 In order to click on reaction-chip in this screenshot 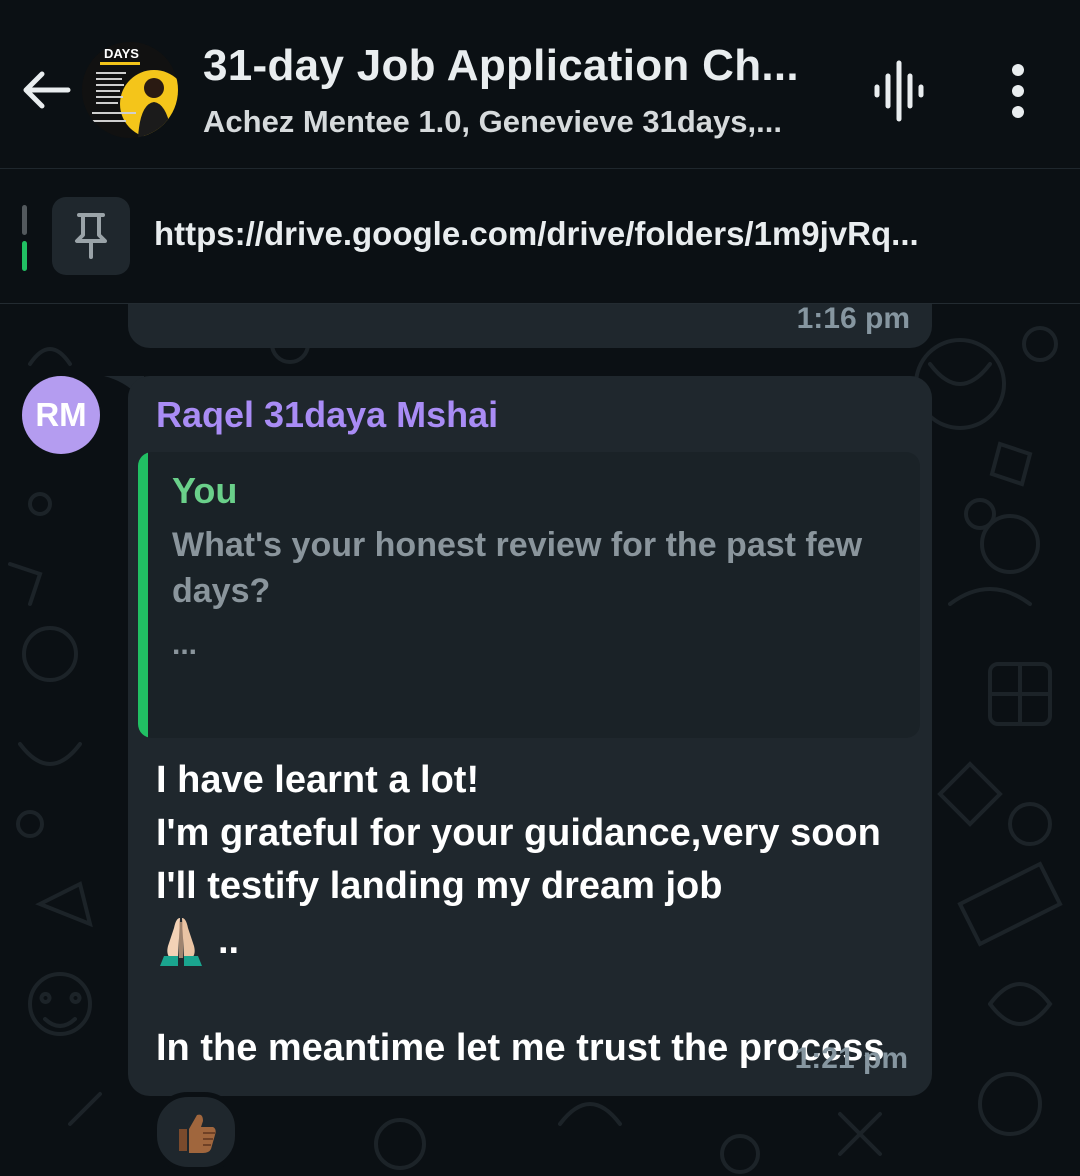, I will do `click(196, 1132)`.